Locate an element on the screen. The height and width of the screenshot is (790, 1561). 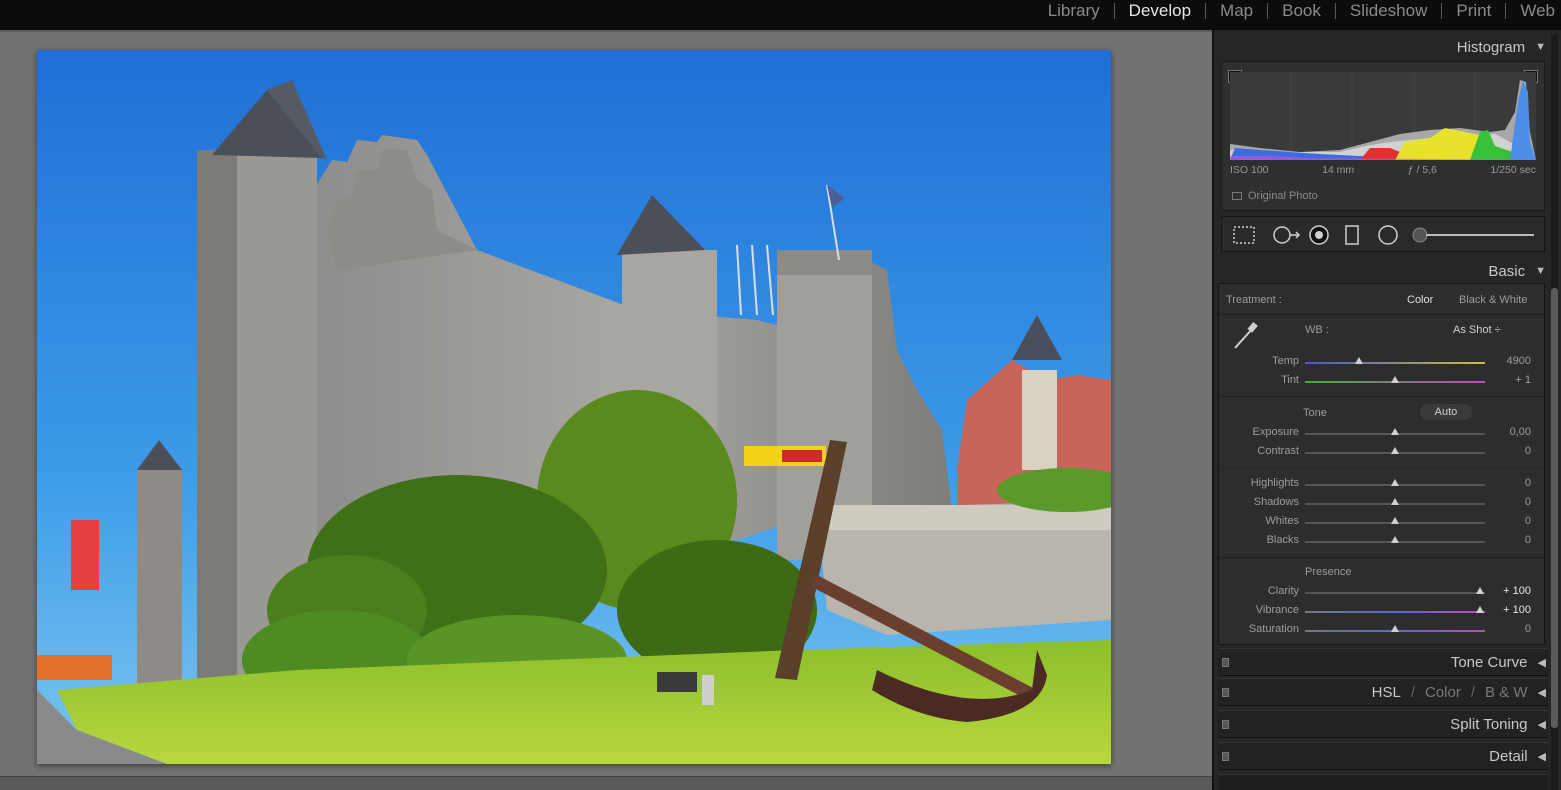
saturation-slider-thumb is located at coordinates (1395, 628).